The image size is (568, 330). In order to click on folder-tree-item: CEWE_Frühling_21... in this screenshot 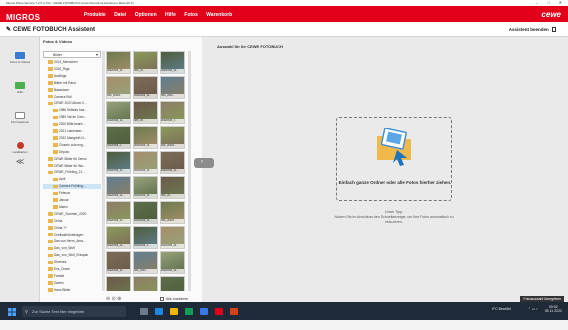, I will do `click(72, 172)`.